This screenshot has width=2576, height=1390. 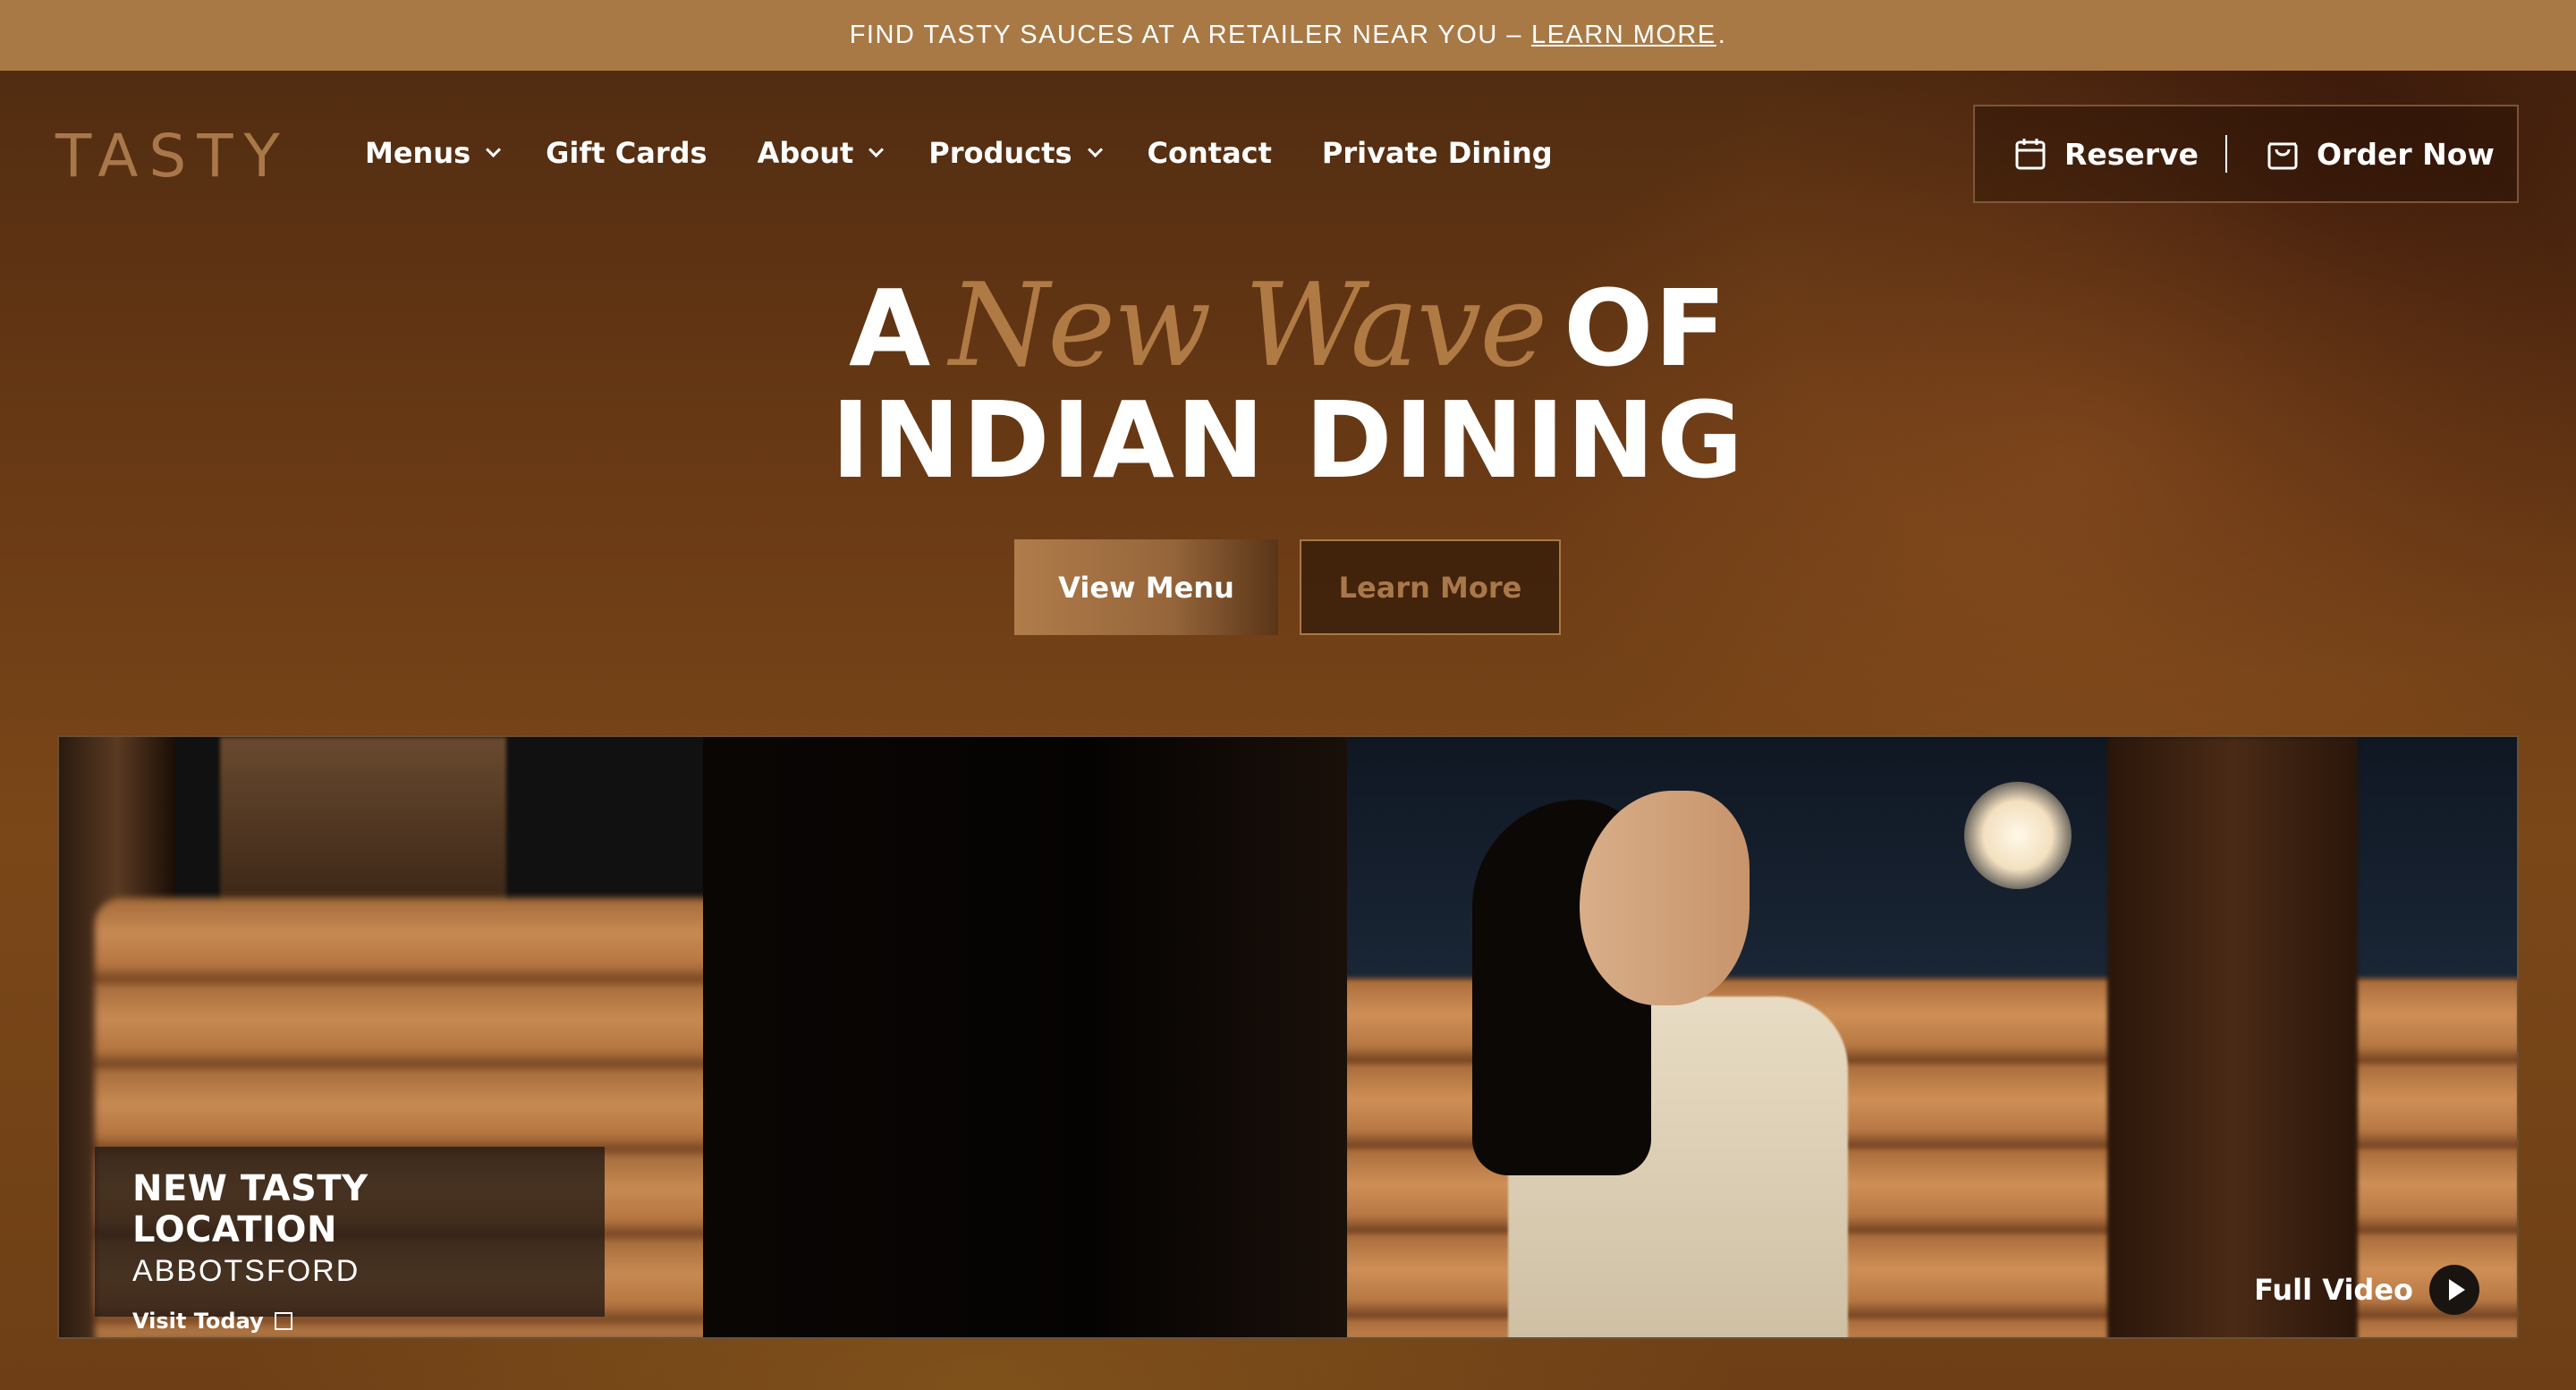 I want to click on view-menu-button: View Menu, so click(x=1146, y=587).